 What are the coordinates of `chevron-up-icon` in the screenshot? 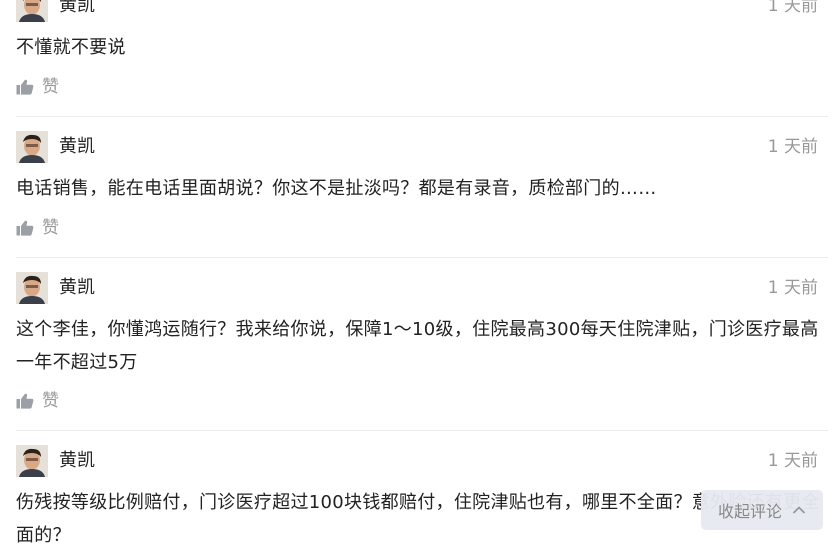 It's located at (799, 510).